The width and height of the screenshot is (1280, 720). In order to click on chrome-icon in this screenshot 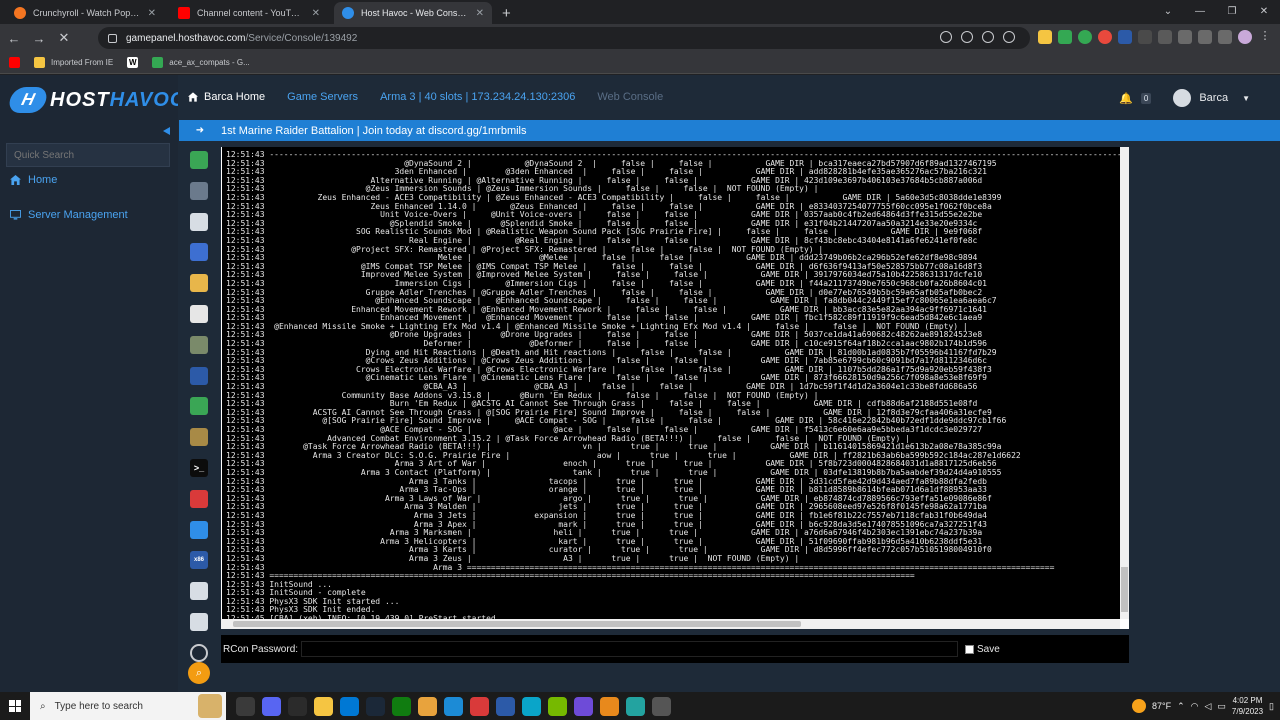, I will do `click(427, 706)`.